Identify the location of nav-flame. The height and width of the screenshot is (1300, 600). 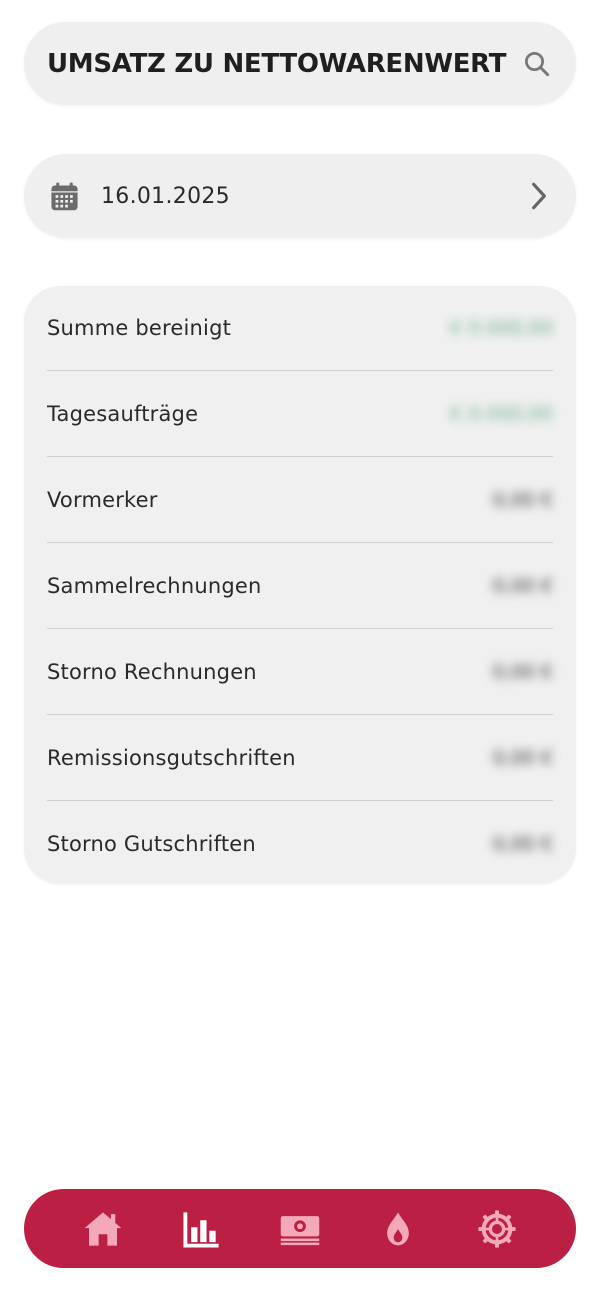
(398, 1229).